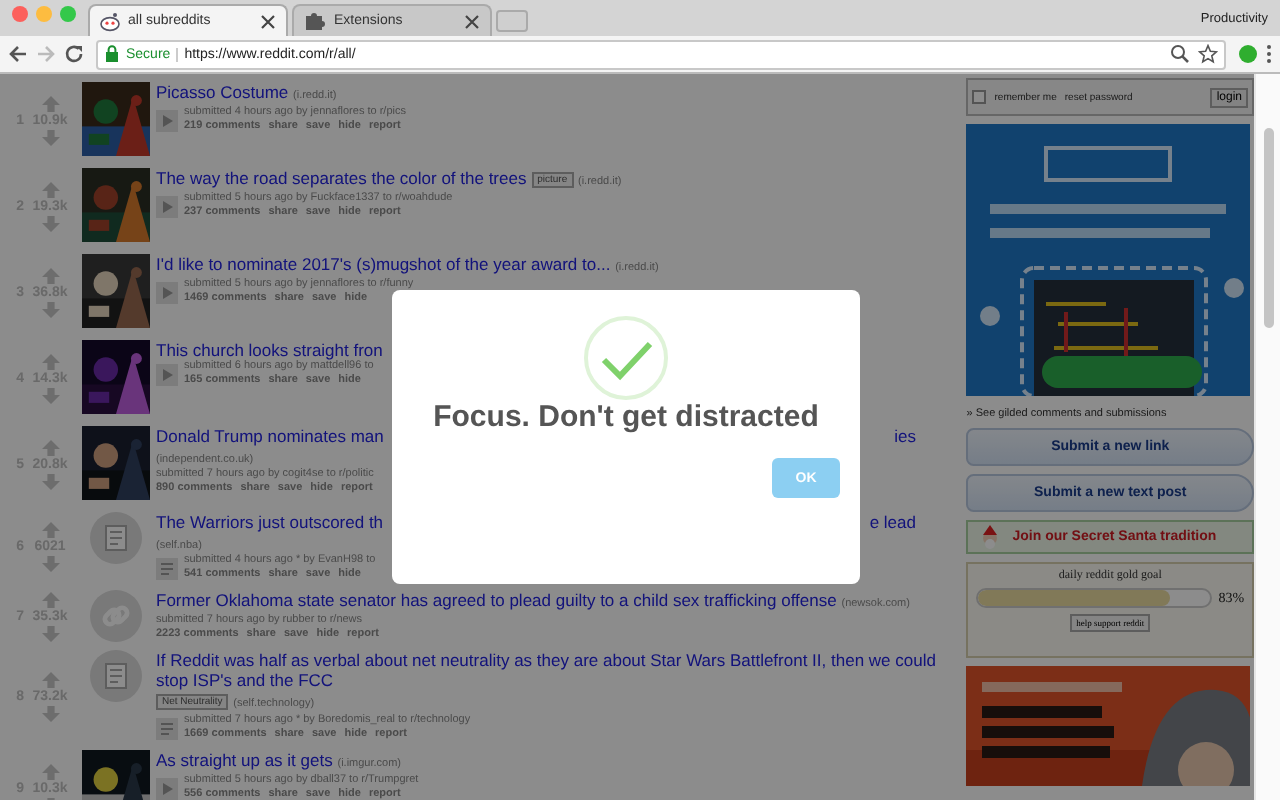 This screenshot has height=800, width=1280. What do you see at coordinates (979, 97) in the screenshot?
I see `remember-checkbox` at bounding box center [979, 97].